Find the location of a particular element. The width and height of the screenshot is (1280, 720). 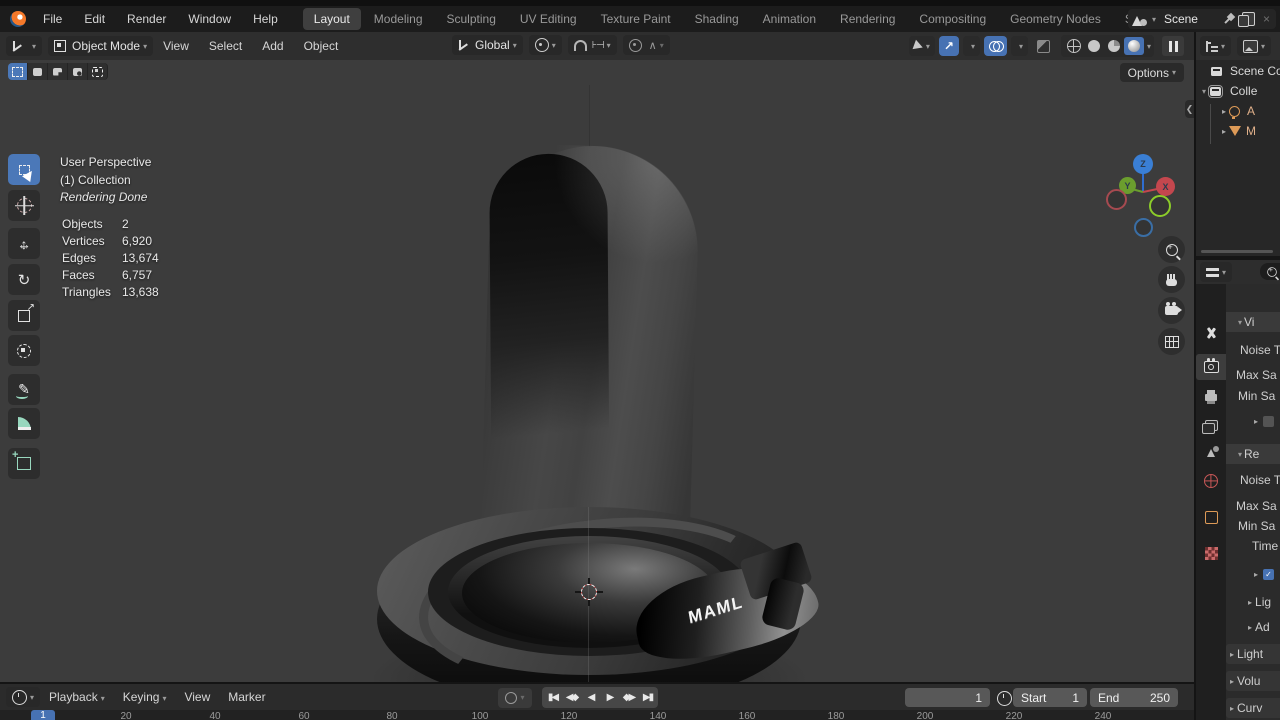

tool-annotate: ✎ is located at coordinates (24, 389).